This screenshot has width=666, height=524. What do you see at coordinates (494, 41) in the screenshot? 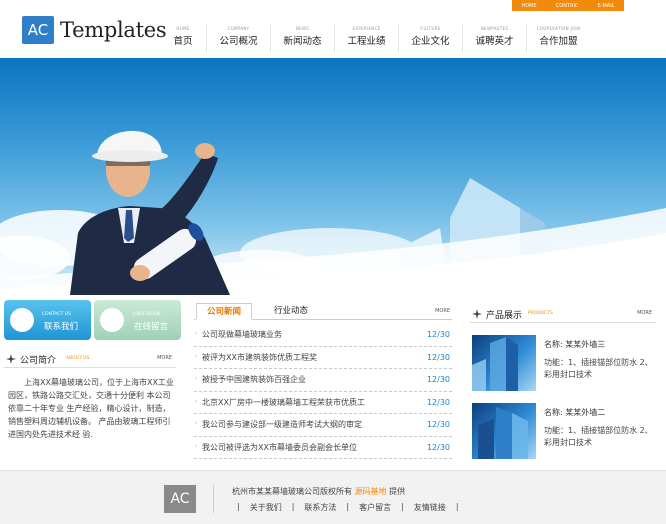
I see `nav-cn-label: 诚聘英才` at bounding box center [494, 41].